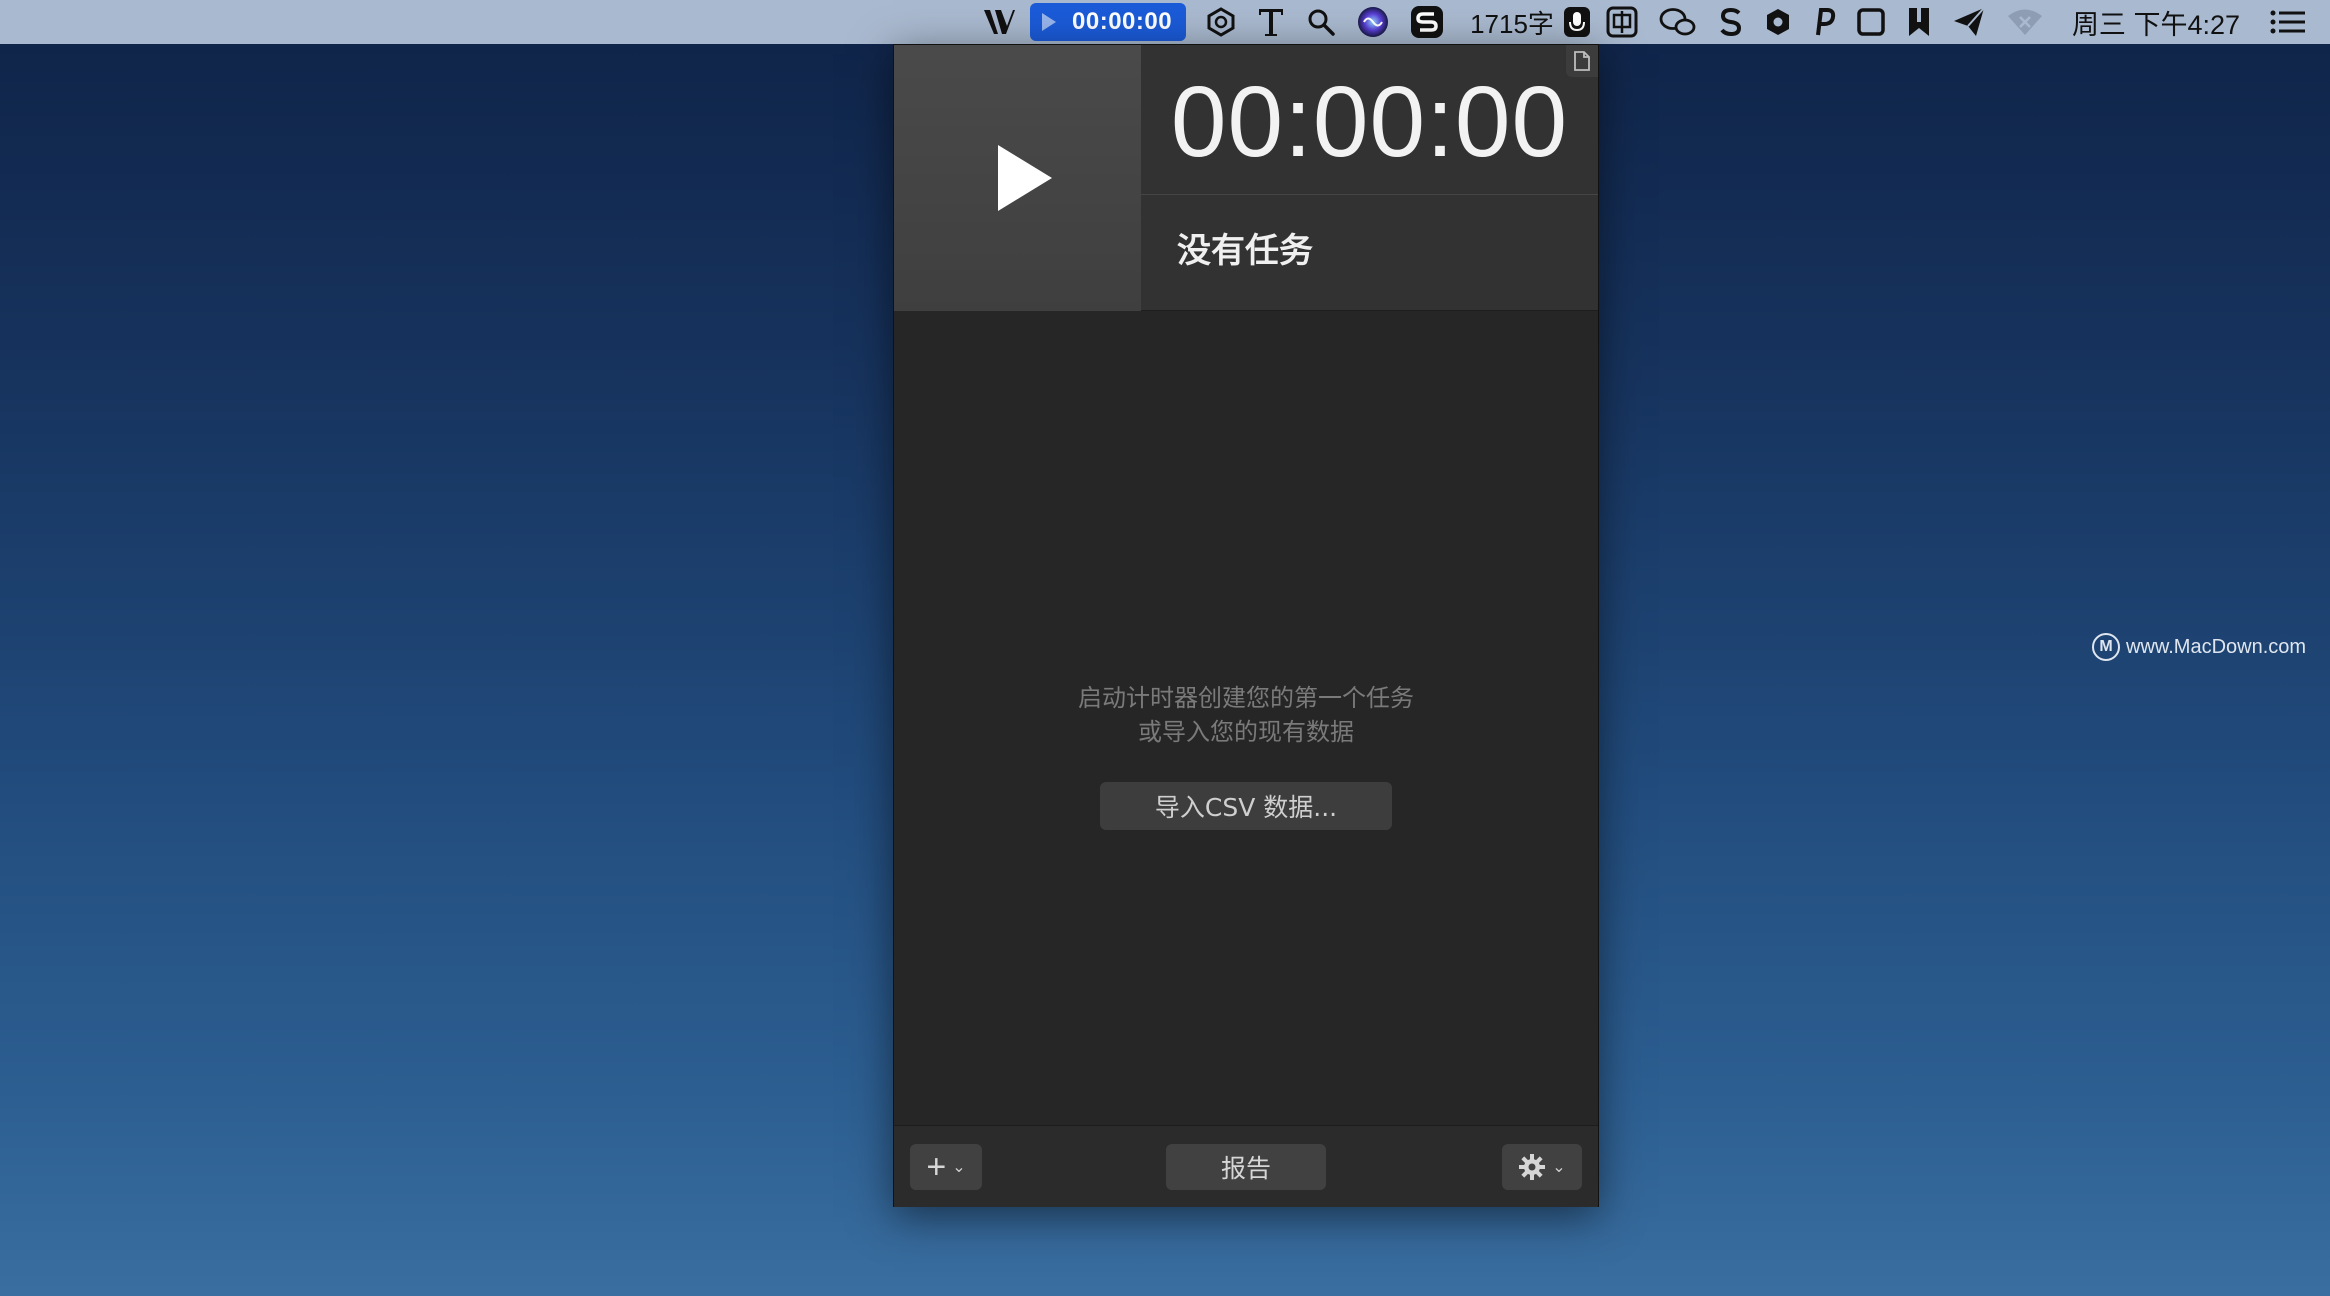 This screenshot has height=1296, width=2330. I want to click on settings-button: ⌄, so click(1542, 1167).